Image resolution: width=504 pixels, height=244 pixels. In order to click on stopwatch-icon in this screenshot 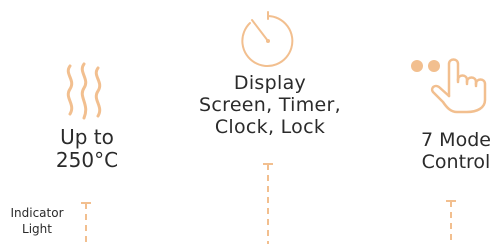, I will do `click(267, 39)`.